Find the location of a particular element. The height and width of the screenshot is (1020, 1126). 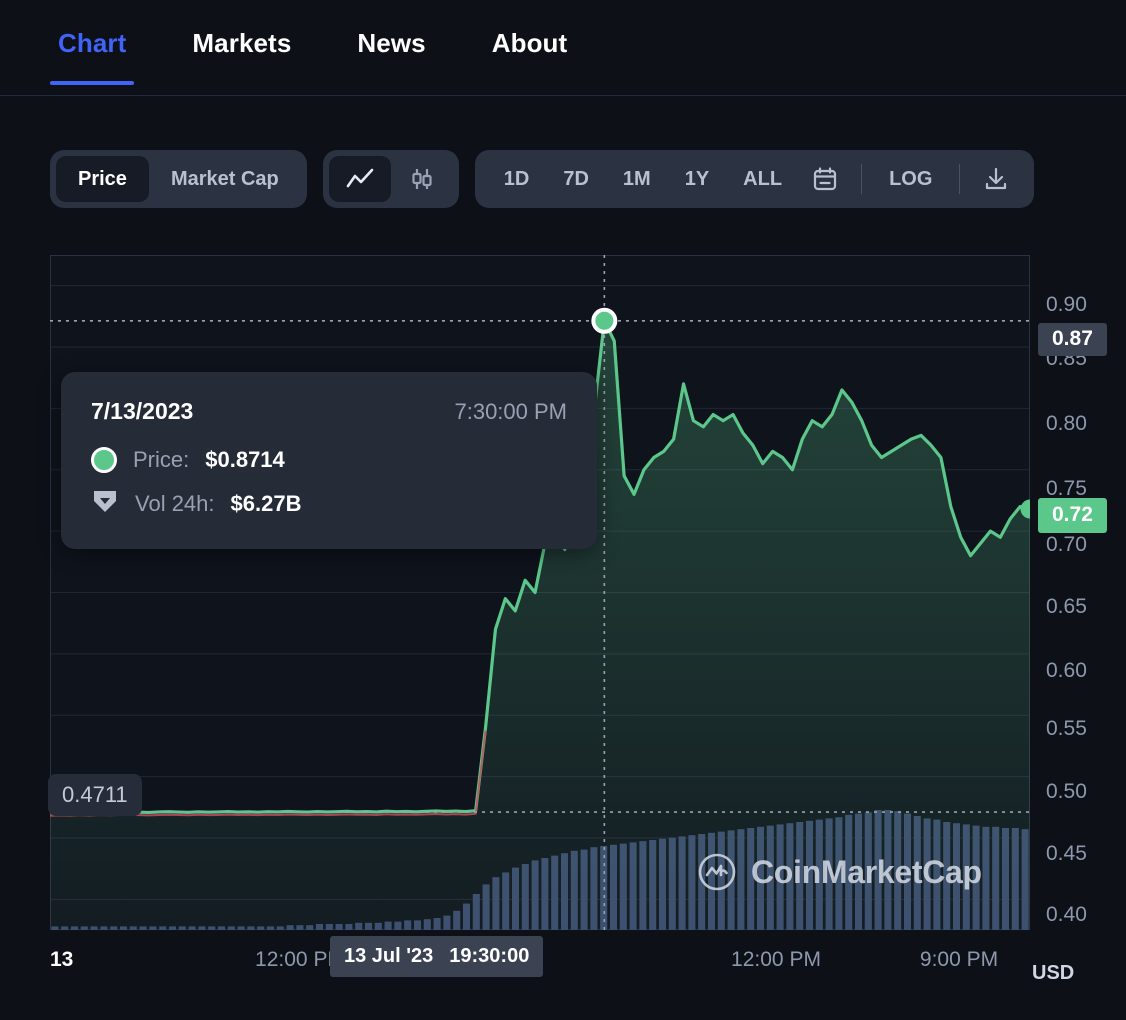

tab-markets: Markets is located at coordinates (241, 56).